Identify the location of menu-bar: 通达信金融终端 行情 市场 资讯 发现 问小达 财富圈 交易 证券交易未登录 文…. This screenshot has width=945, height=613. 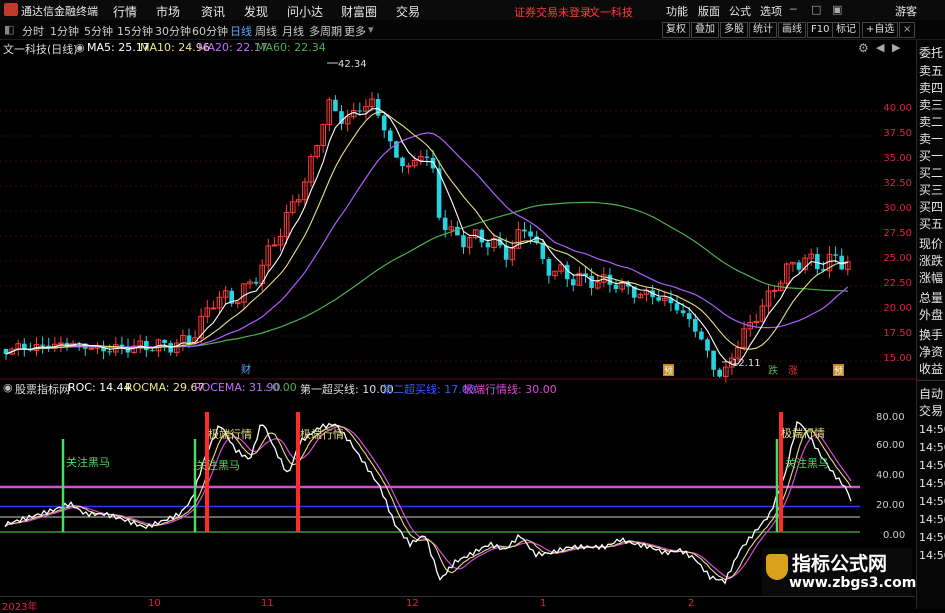
(472, 10).